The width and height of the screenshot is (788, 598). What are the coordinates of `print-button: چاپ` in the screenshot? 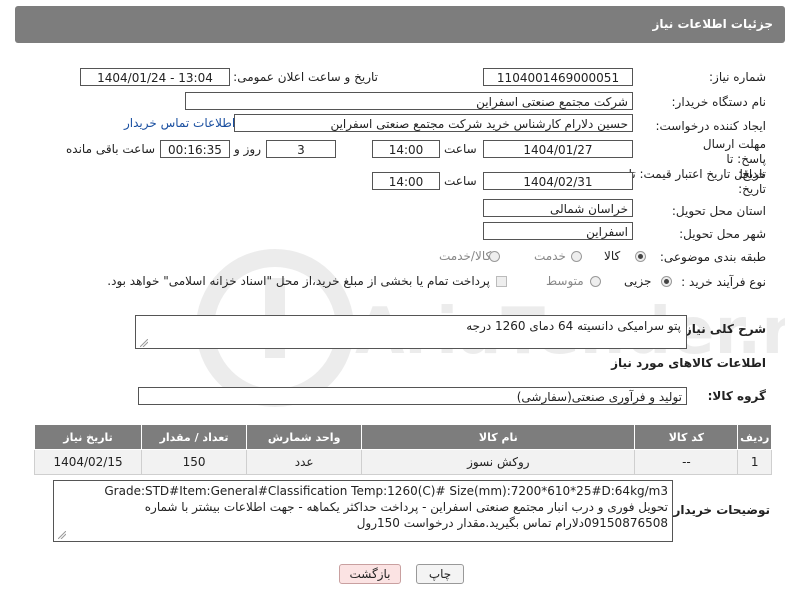 It's located at (440, 574).